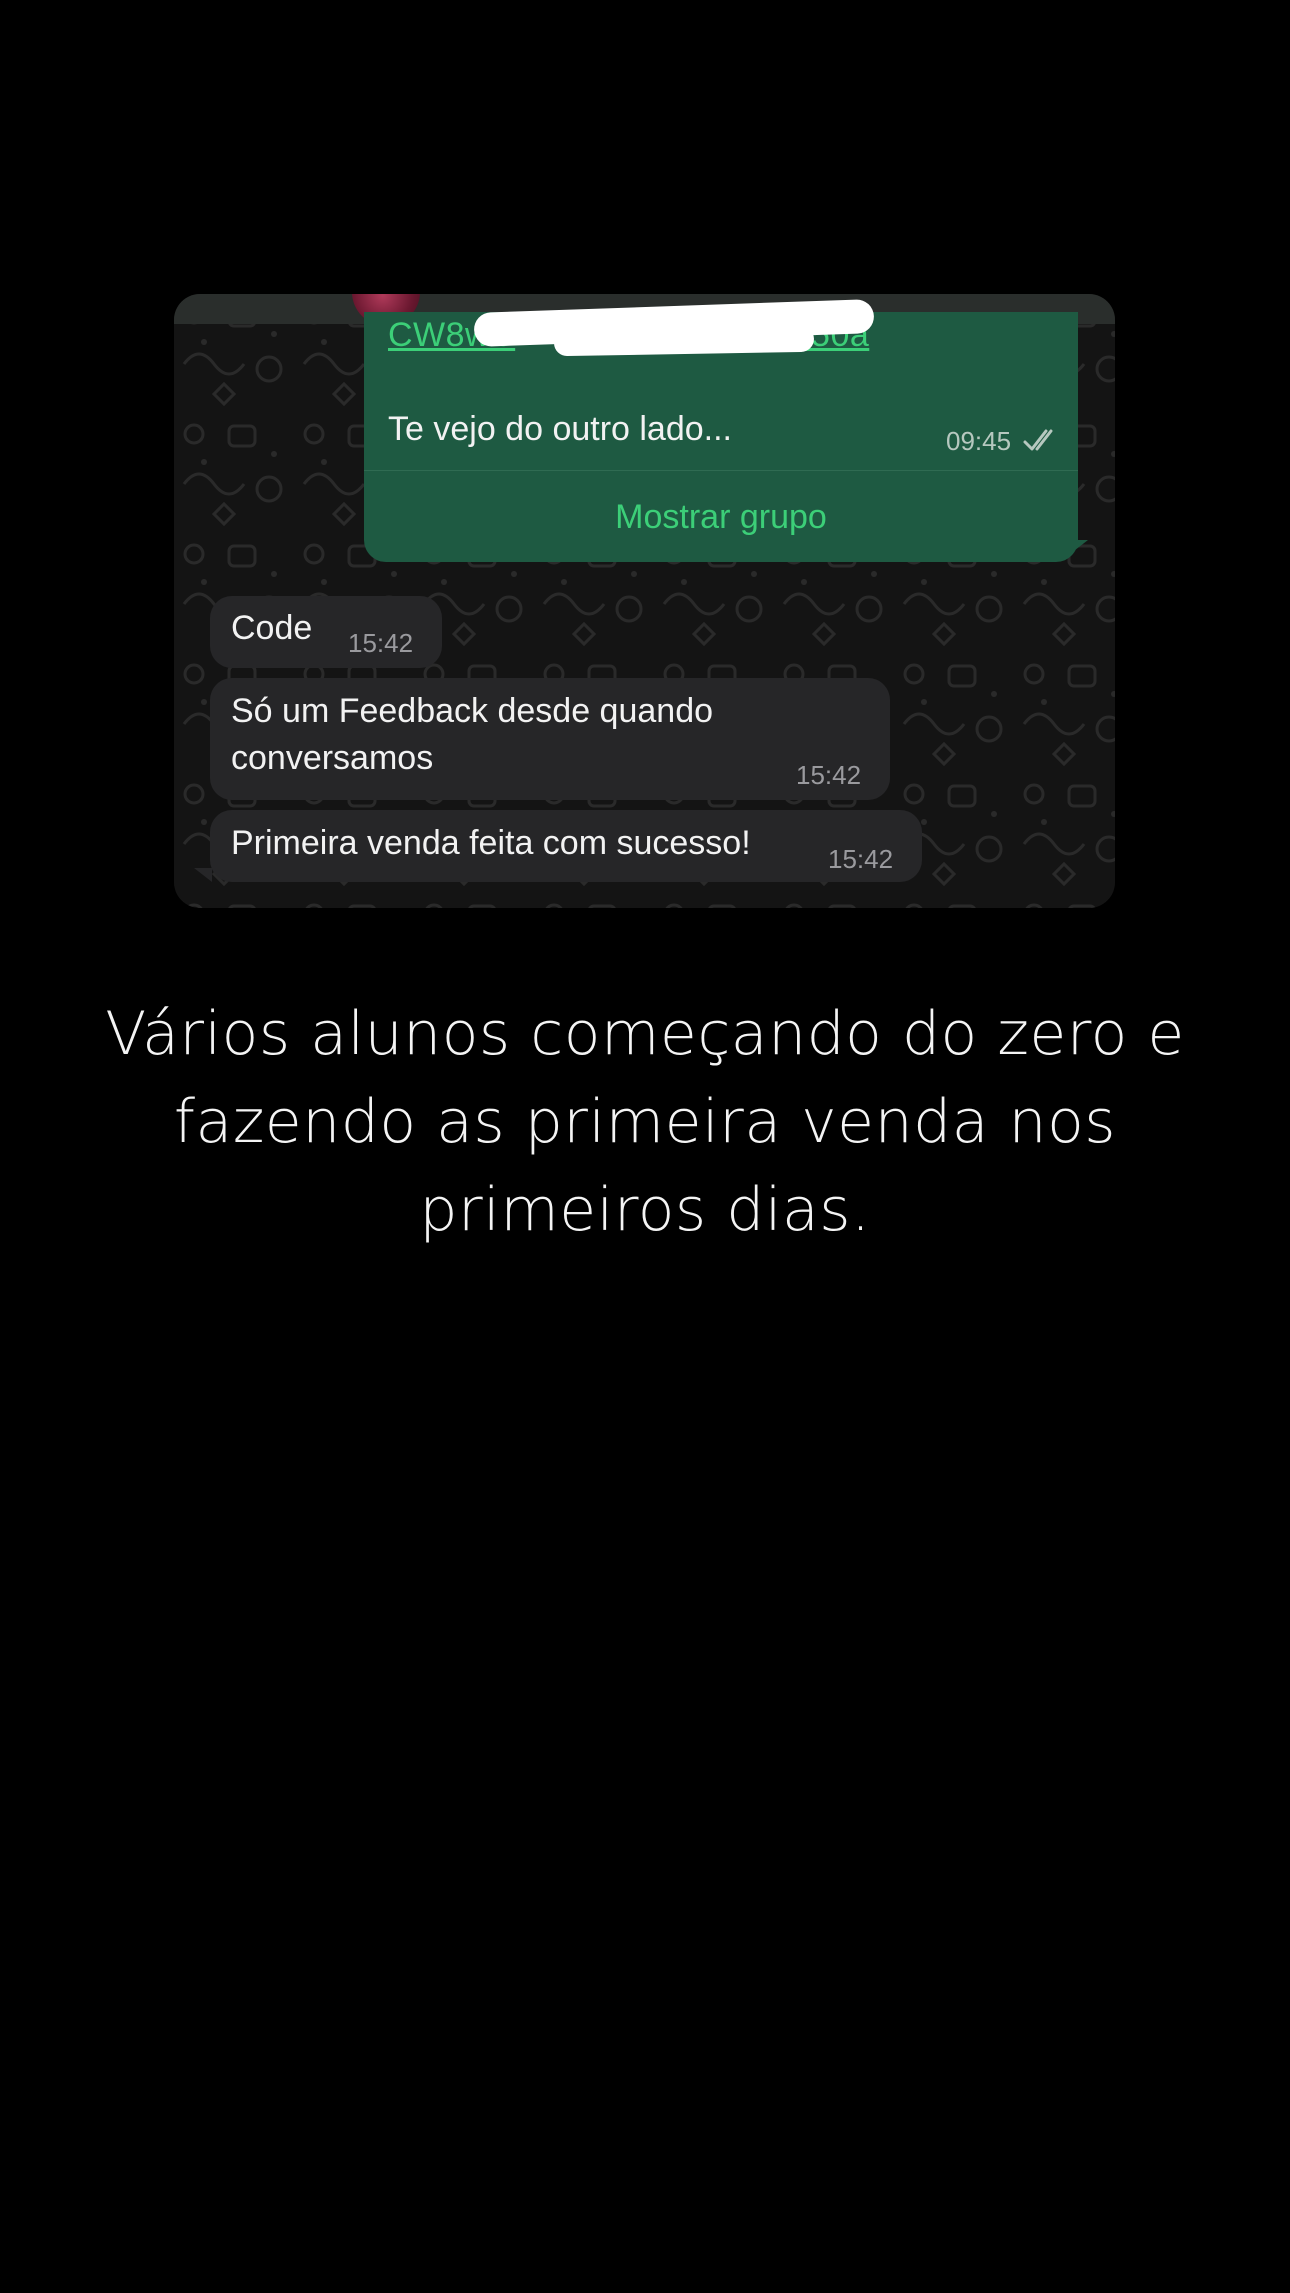  I want to click on redaction-mark, so click(684, 341).